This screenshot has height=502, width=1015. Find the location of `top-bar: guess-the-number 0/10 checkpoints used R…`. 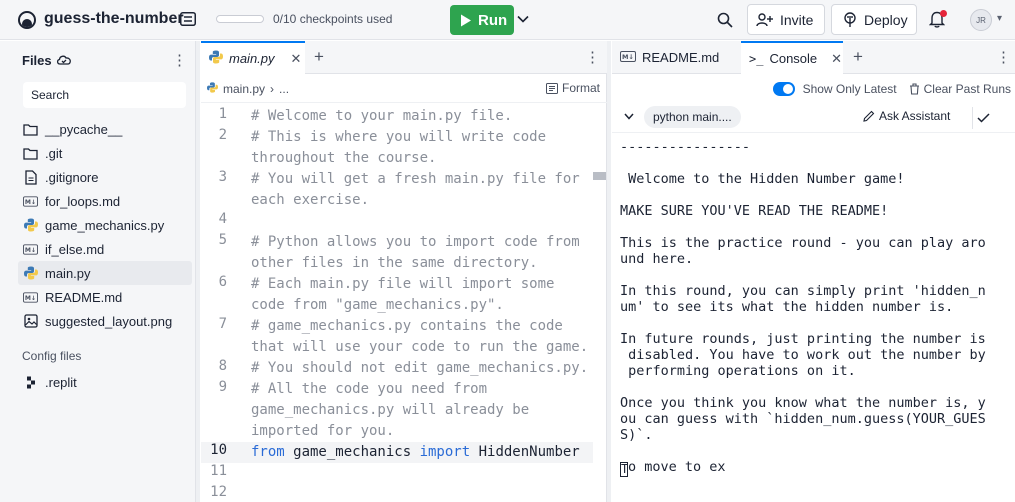

top-bar: guess-the-number 0/10 checkpoints used R… is located at coordinates (507, 20).